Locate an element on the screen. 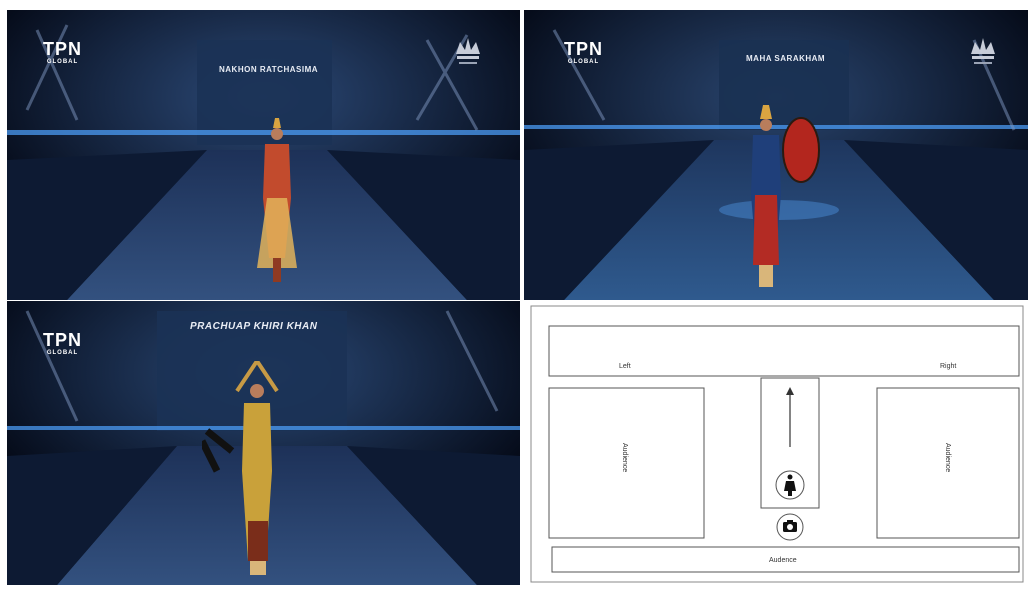  left-audience-label: Audience is located at coordinates (624, 457).